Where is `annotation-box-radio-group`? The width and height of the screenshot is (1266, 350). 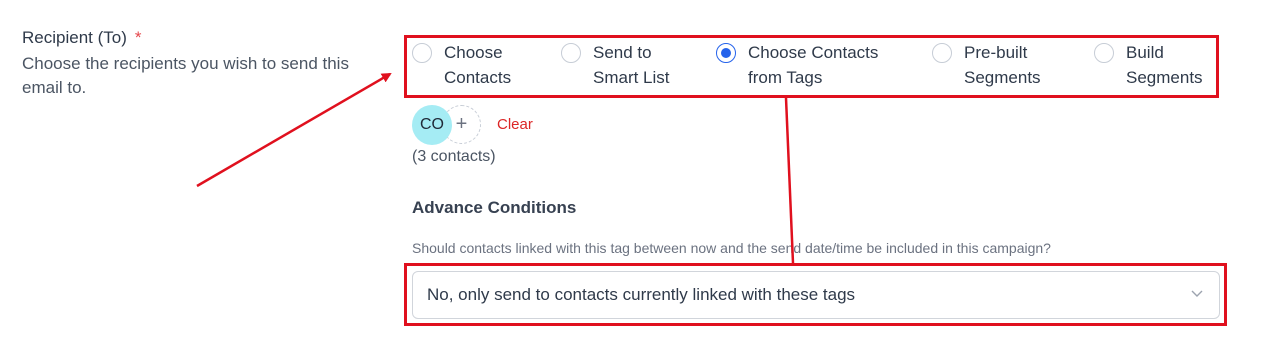
annotation-box-radio-group is located at coordinates (811, 66).